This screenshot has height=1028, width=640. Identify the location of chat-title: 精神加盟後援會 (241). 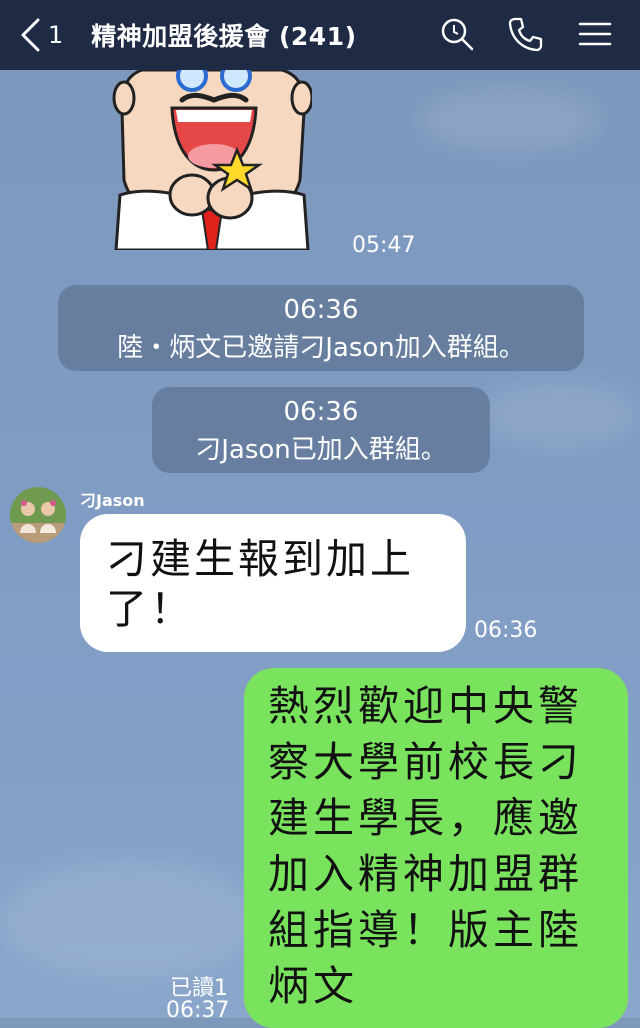
(224, 36).